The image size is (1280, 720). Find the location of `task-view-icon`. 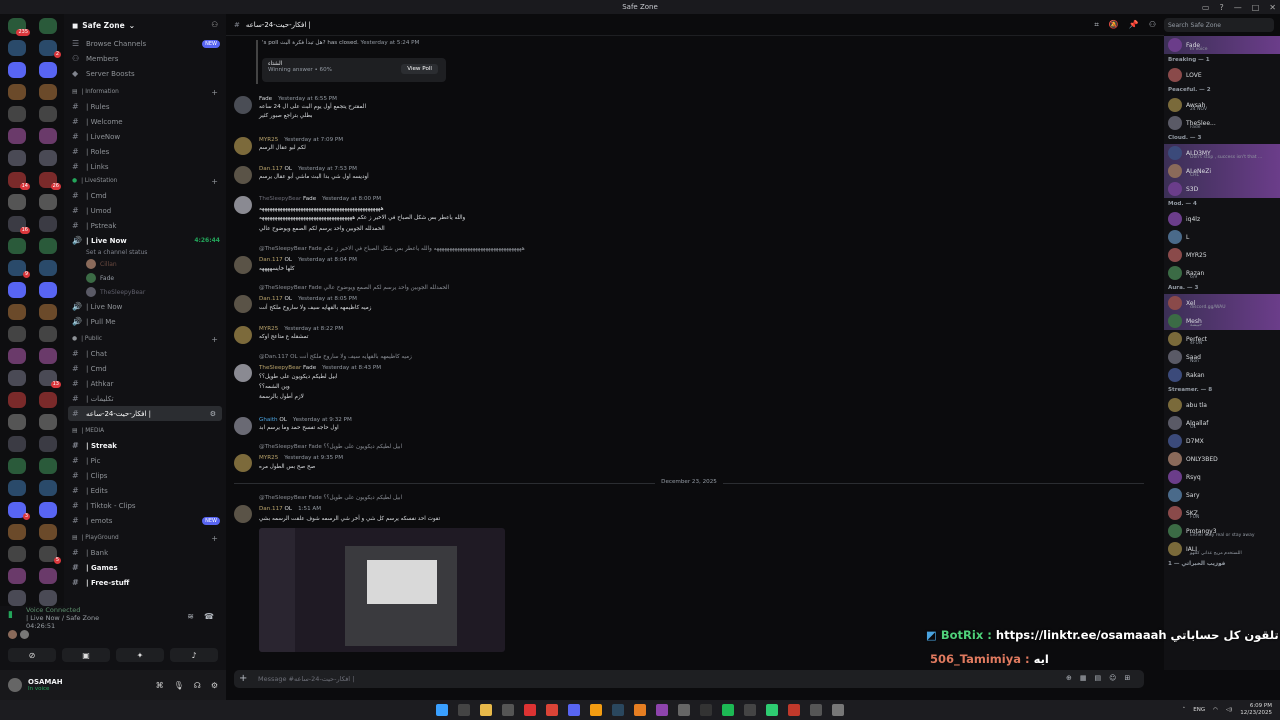

task-view-icon is located at coordinates (508, 710).